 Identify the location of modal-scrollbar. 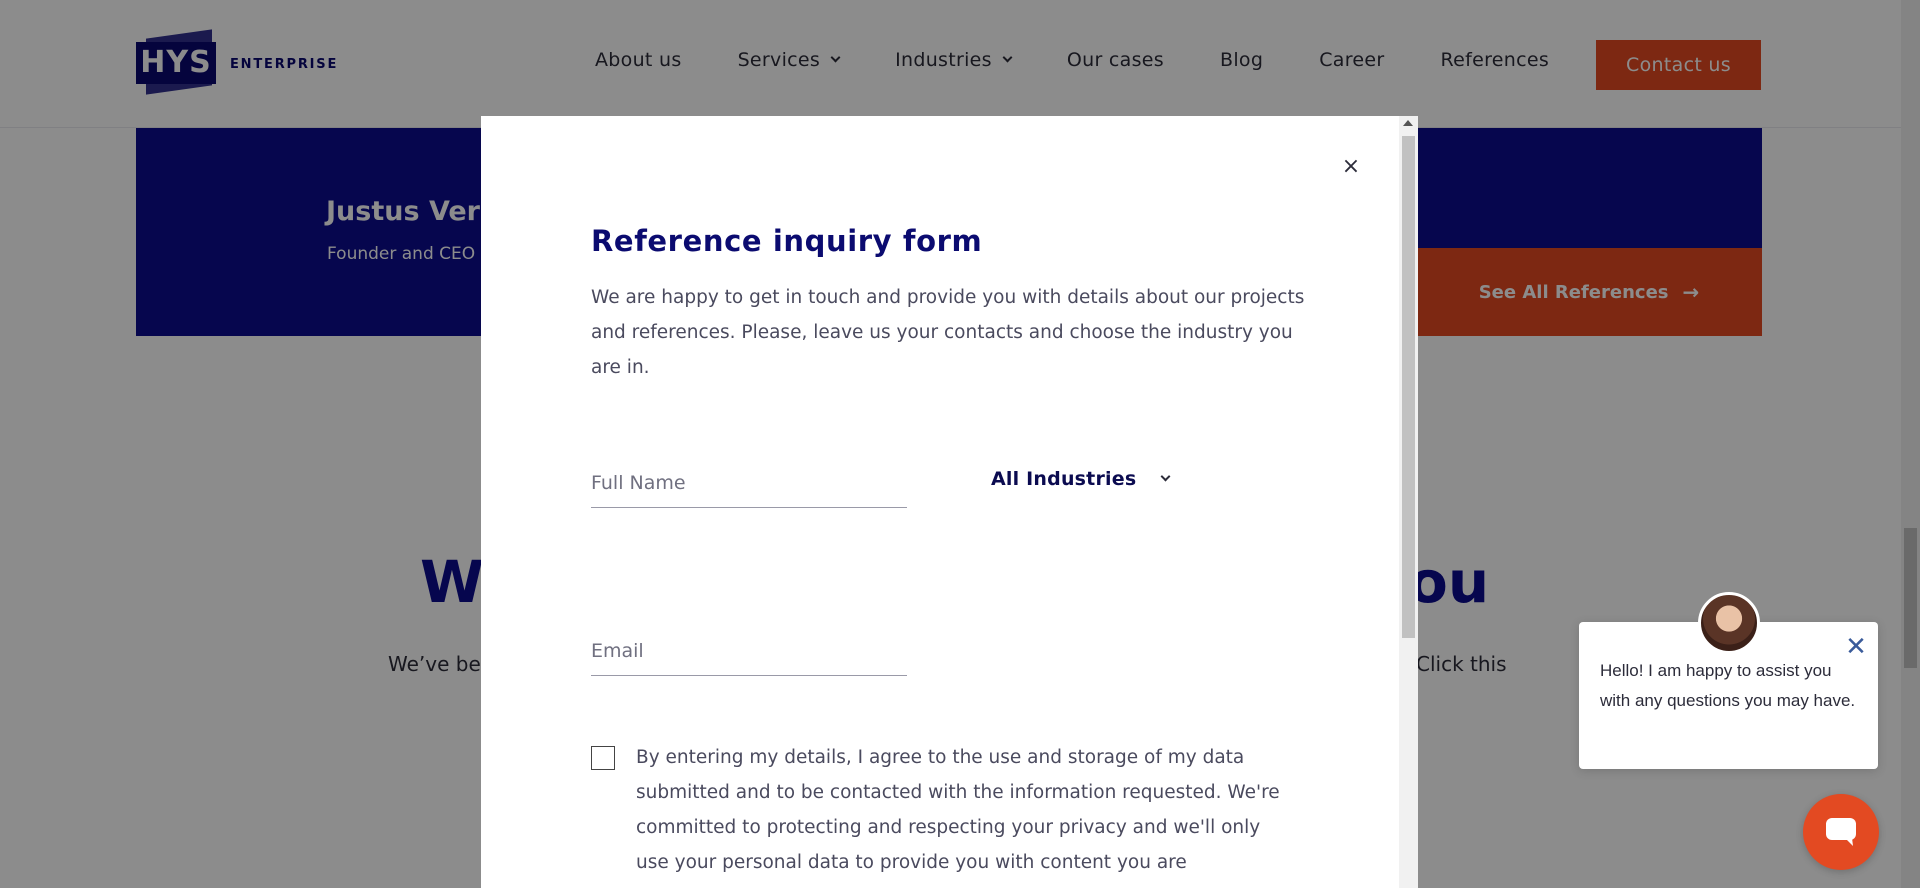
(1408, 502).